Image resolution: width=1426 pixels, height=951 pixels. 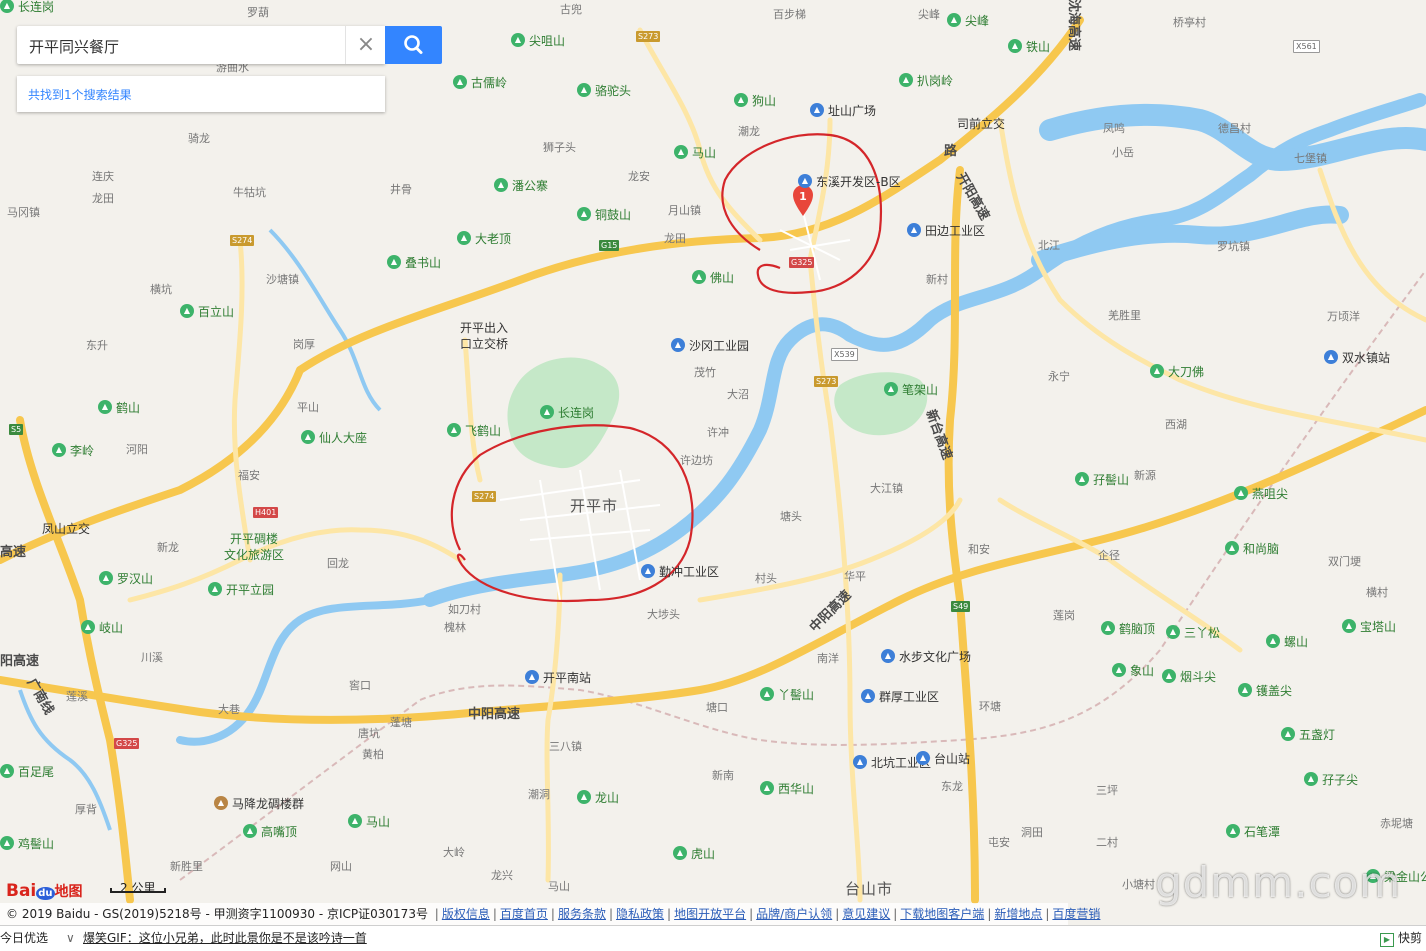 What do you see at coordinates (23, 212) in the screenshot?
I see `town-label: 马冈镇` at bounding box center [23, 212].